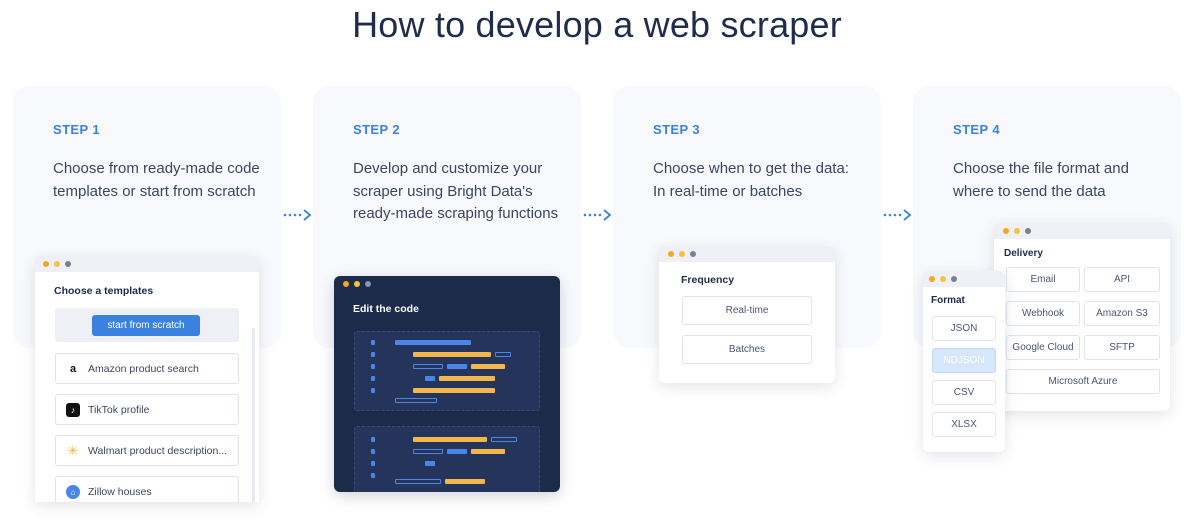 This screenshot has height=522, width=1194. Describe the element at coordinates (73, 492) in the screenshot. I see `zillow-icon: ⌂` at that location.